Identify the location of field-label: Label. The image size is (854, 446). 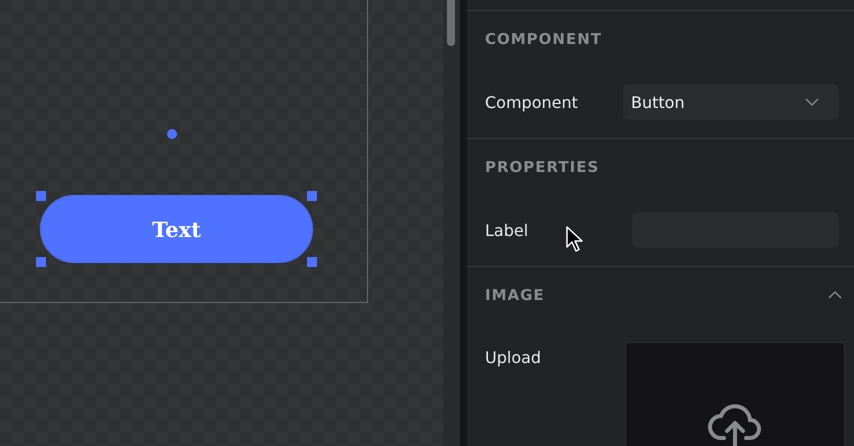
(506, 230).